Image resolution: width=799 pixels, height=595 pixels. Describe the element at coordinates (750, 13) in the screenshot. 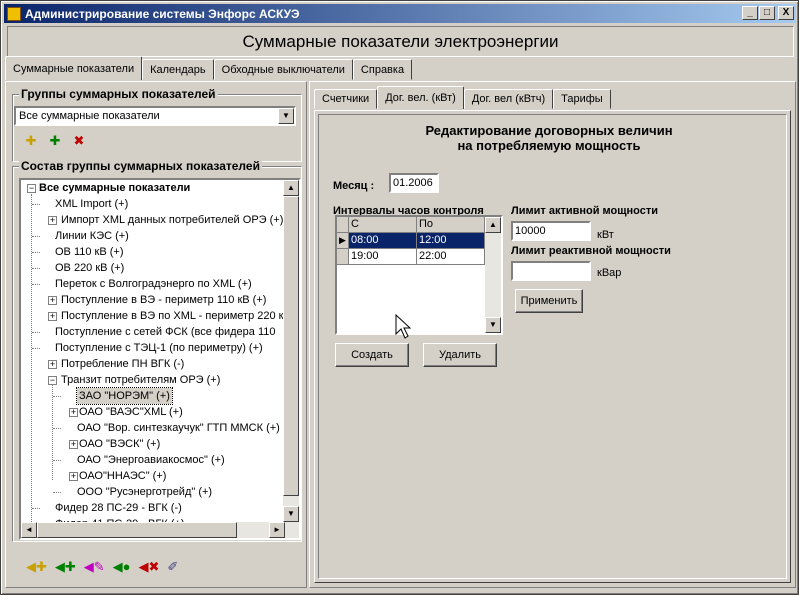

I see `minimize-button: _` at that location.